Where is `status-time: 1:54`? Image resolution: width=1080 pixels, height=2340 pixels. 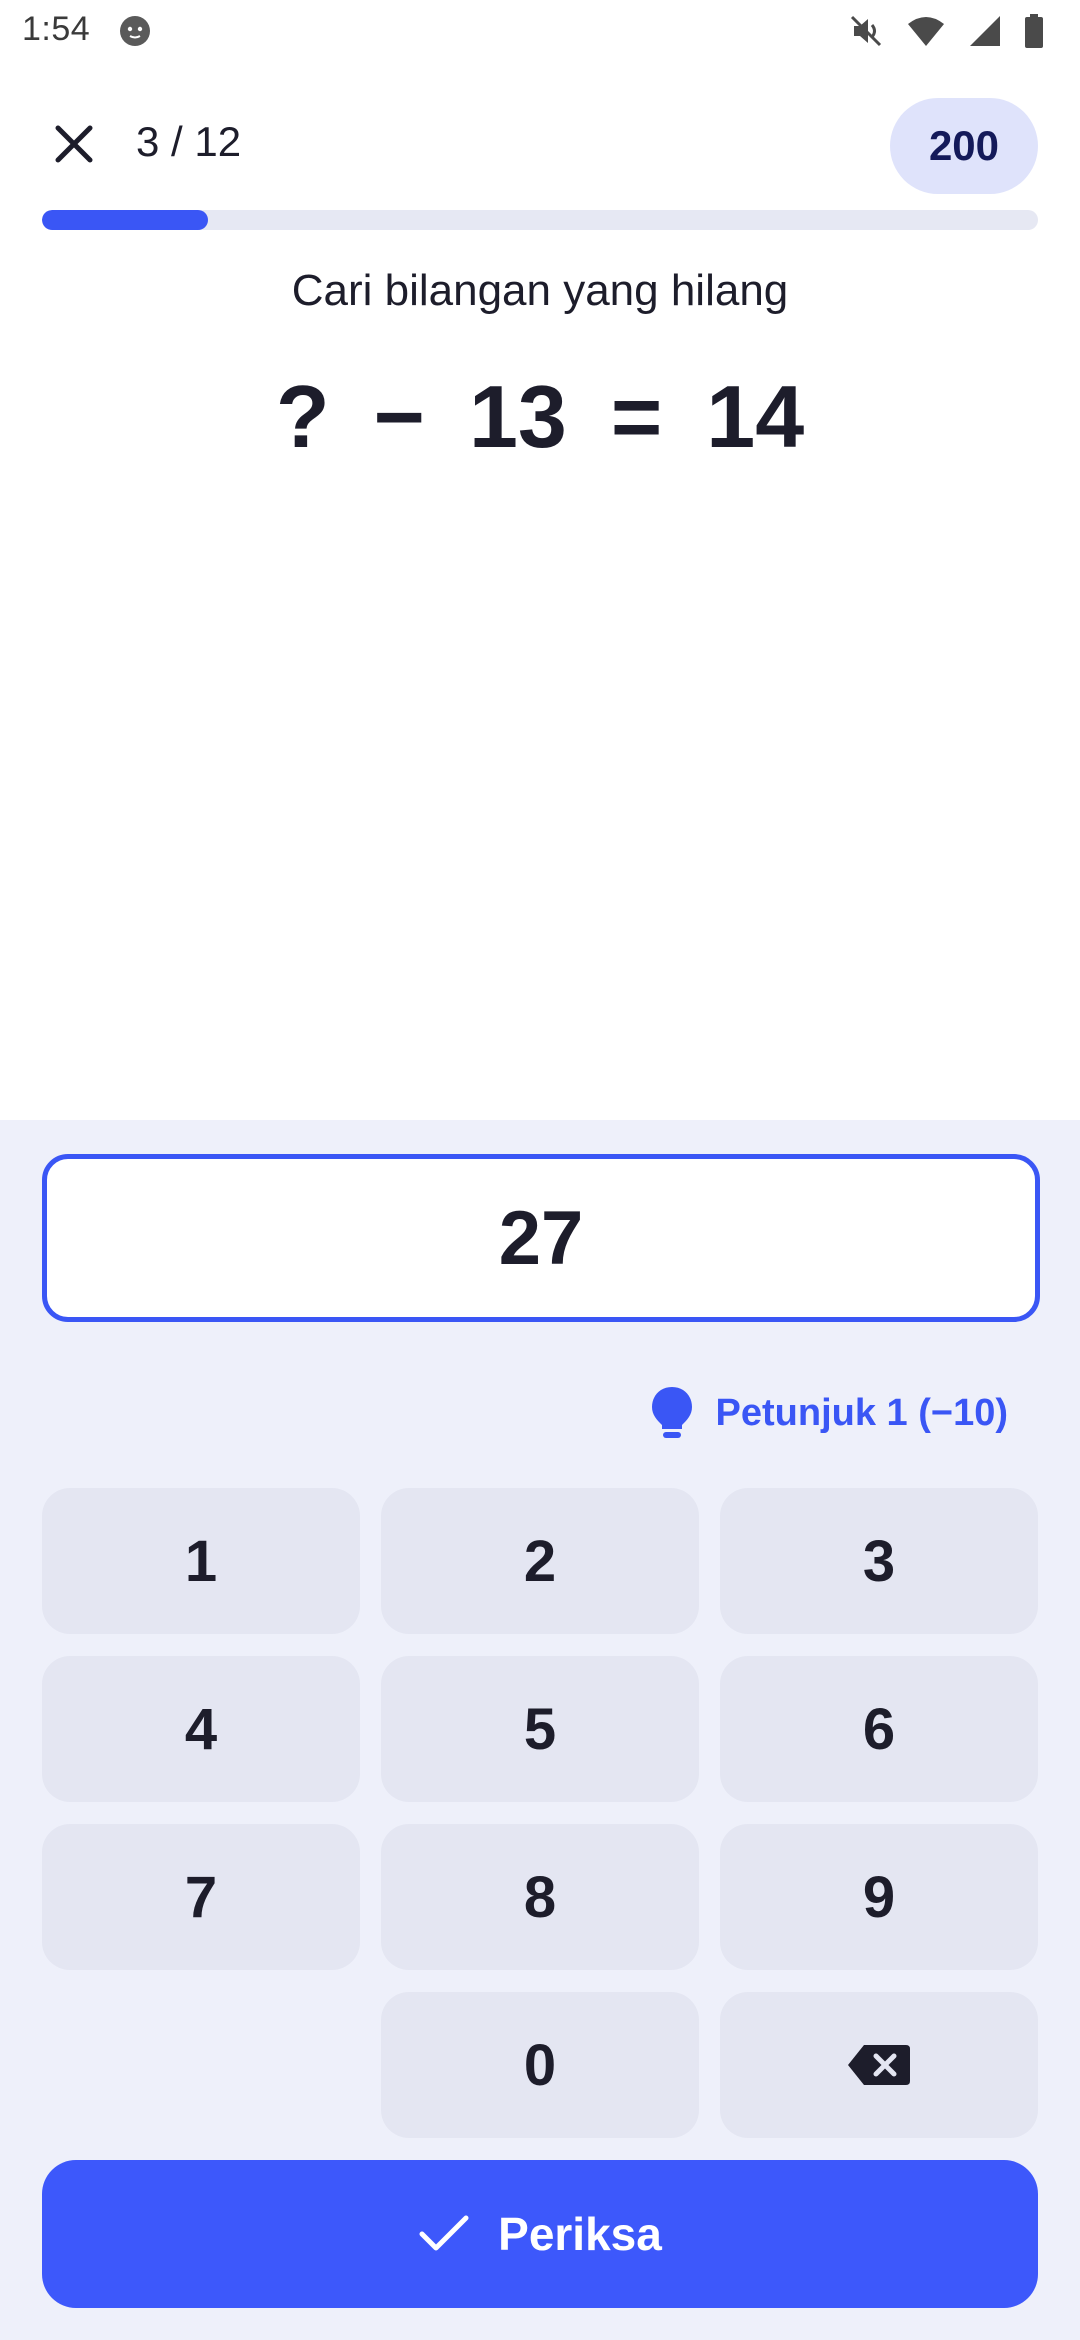 status-time: 1:54 is located at coordinates (56, 29).